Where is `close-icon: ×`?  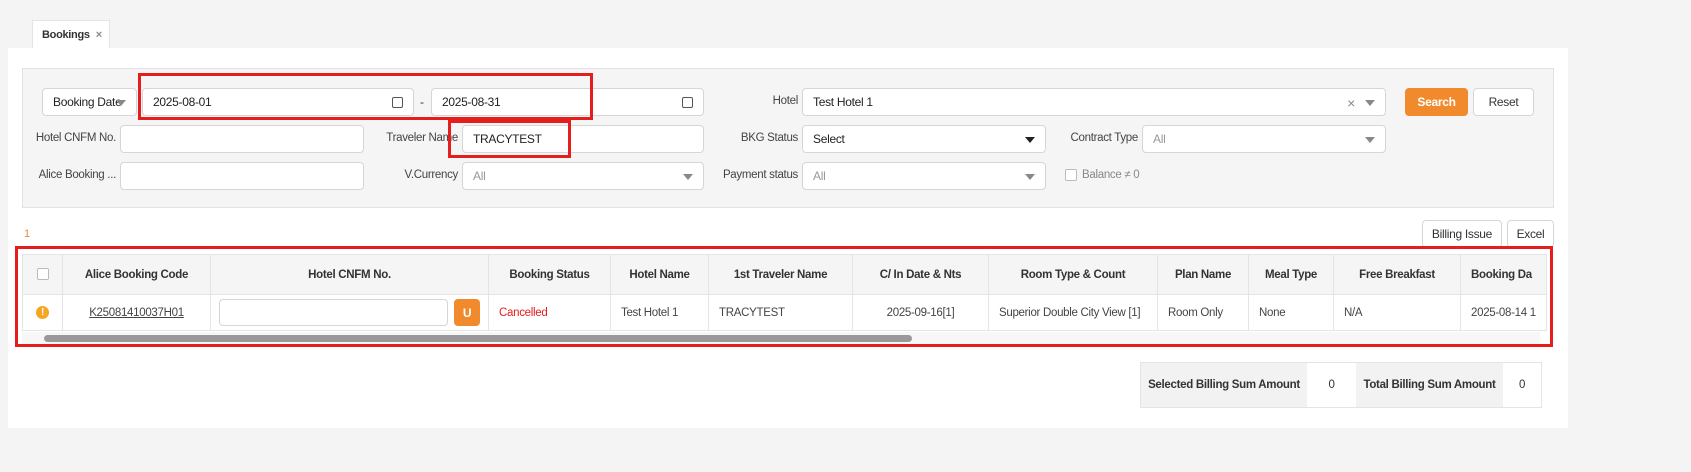 close-icon: × is located at coordinates (99, 35).